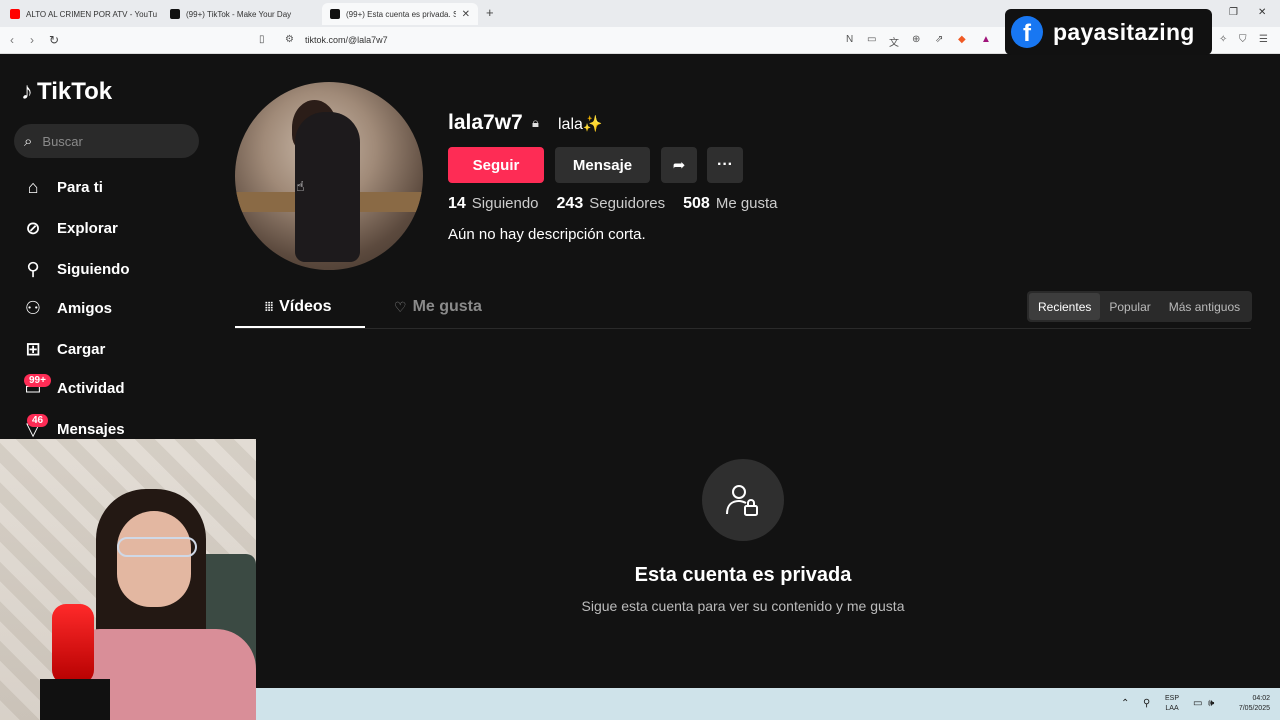  Describe the element at coordinates (457, 203) in the screenshot. I see `stat-value: 14` at that location.